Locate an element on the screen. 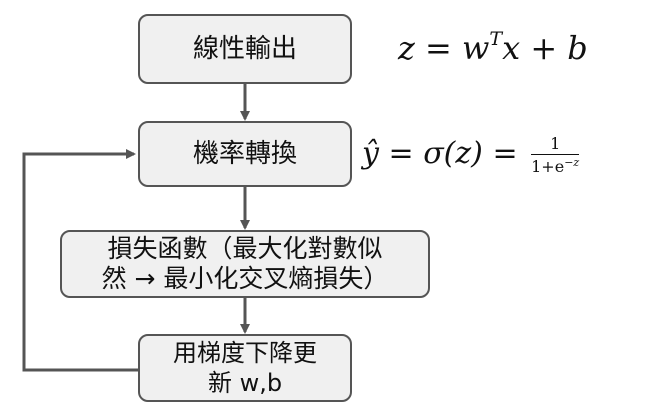 This screenshot has height=418, width=652. node-probability-transform-label: 機率轉換 is located at coordinates (244, 153).